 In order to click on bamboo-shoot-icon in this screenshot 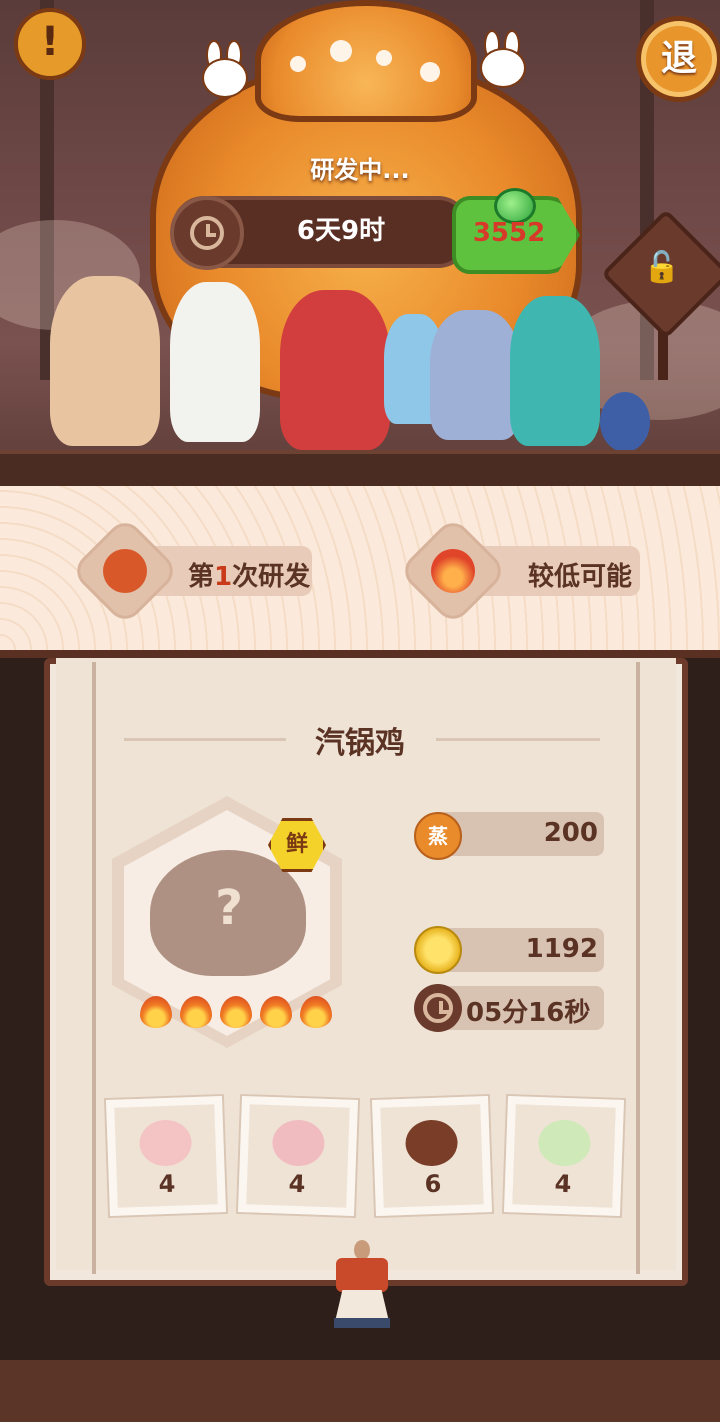, I will do `click(564, 1143)`.